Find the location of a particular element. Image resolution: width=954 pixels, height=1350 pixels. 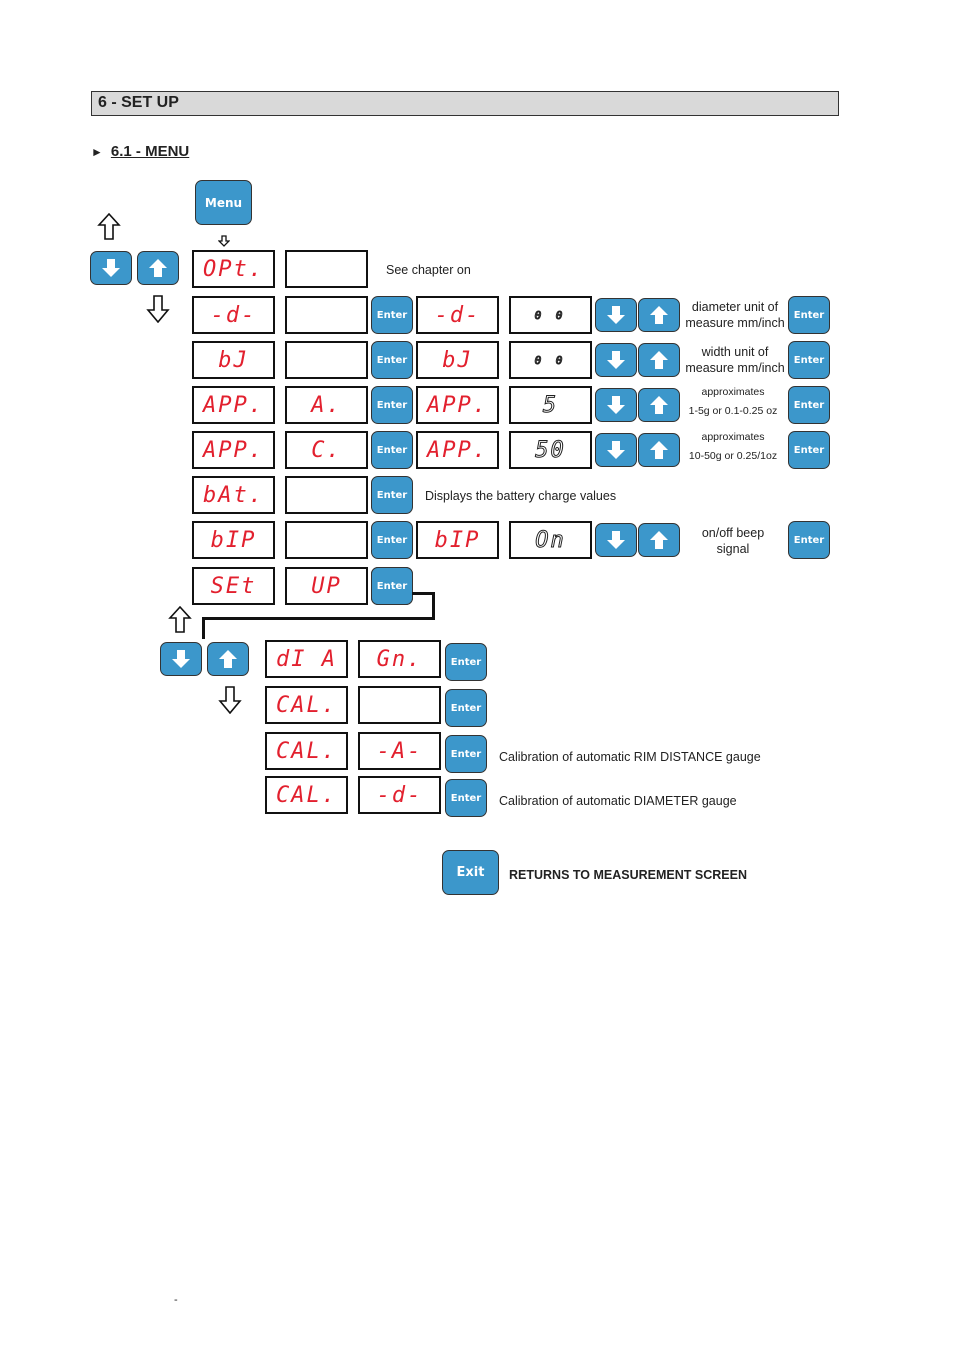

page-mark: - is located at coordinates (176, 1300).